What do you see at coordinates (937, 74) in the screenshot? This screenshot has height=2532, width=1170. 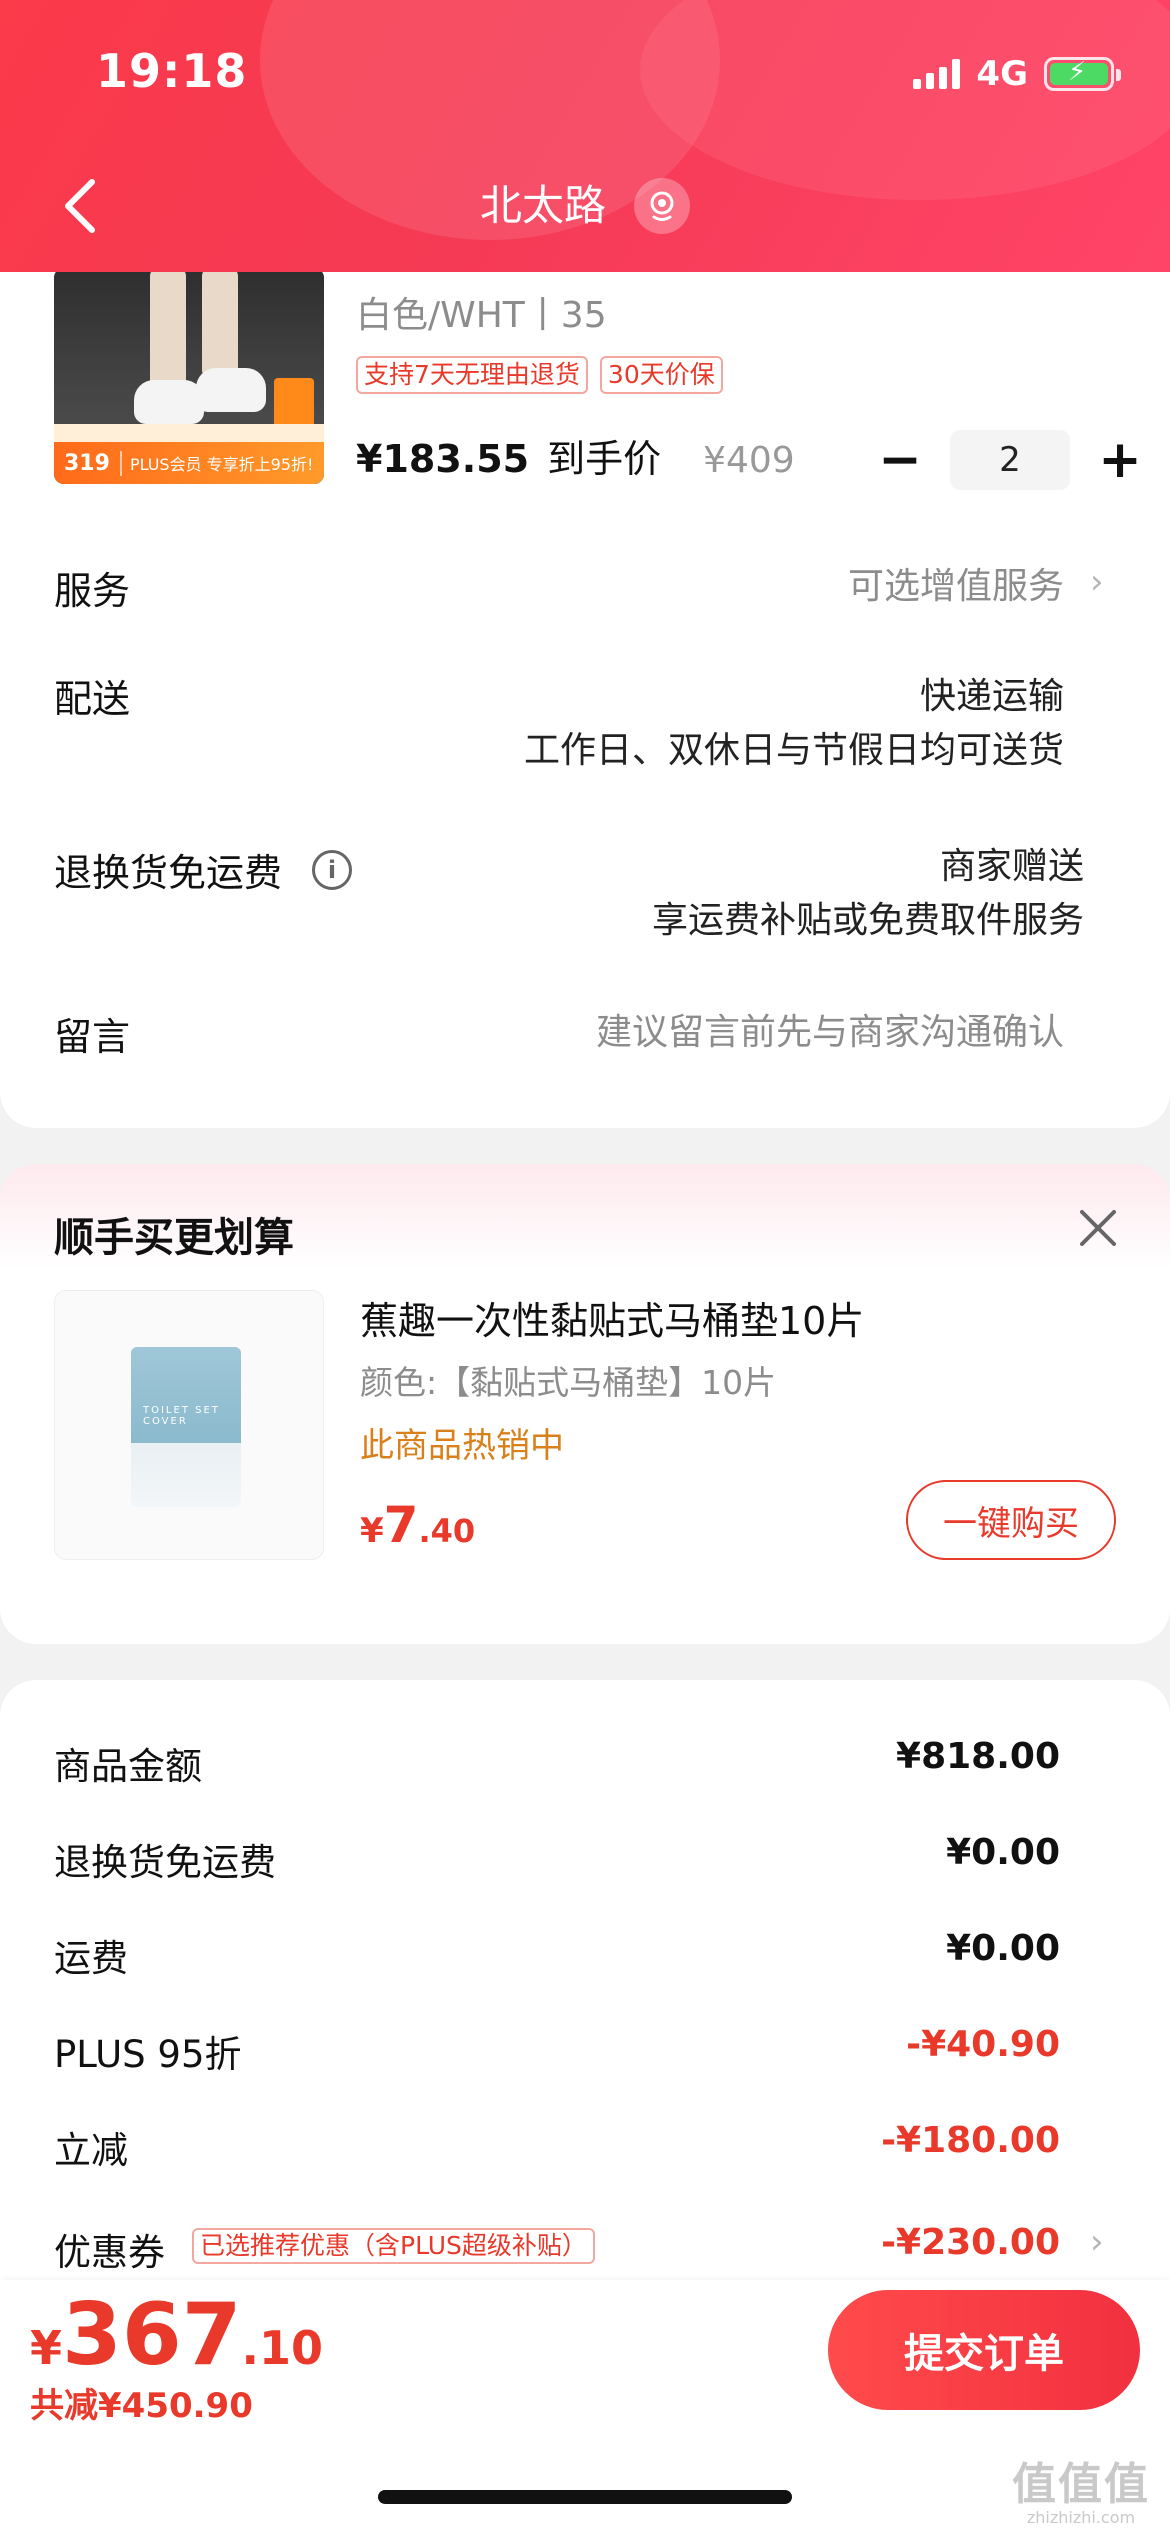 I see `signal-icon` at bounding box center [937, 74].